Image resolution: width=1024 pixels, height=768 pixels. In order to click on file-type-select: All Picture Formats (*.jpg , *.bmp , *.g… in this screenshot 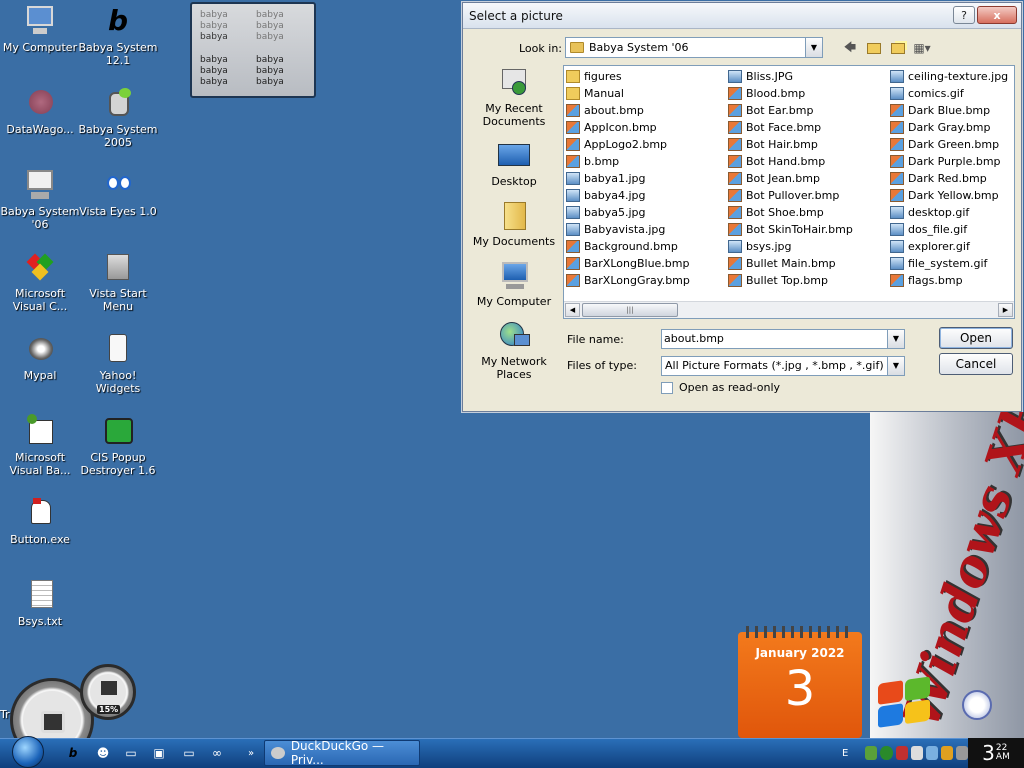, I will do `click(783, 366)`.